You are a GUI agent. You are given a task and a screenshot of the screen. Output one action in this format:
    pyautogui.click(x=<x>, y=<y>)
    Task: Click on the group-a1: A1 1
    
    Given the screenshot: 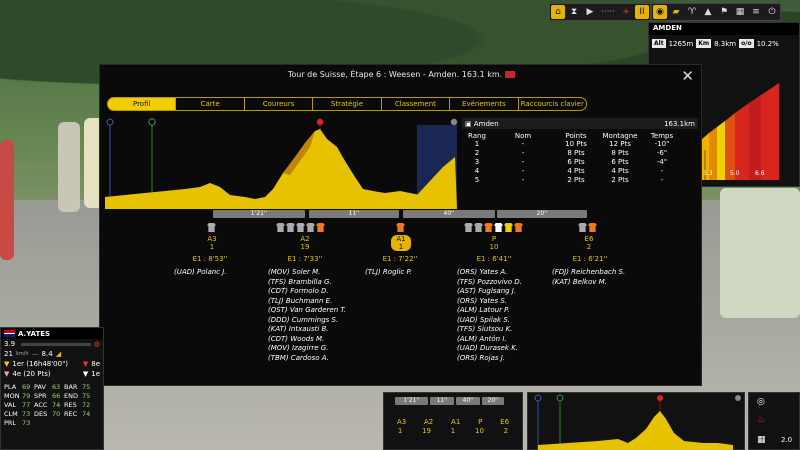 What is the action you would take?
    pyautogui.click(x=401, y=243)
    